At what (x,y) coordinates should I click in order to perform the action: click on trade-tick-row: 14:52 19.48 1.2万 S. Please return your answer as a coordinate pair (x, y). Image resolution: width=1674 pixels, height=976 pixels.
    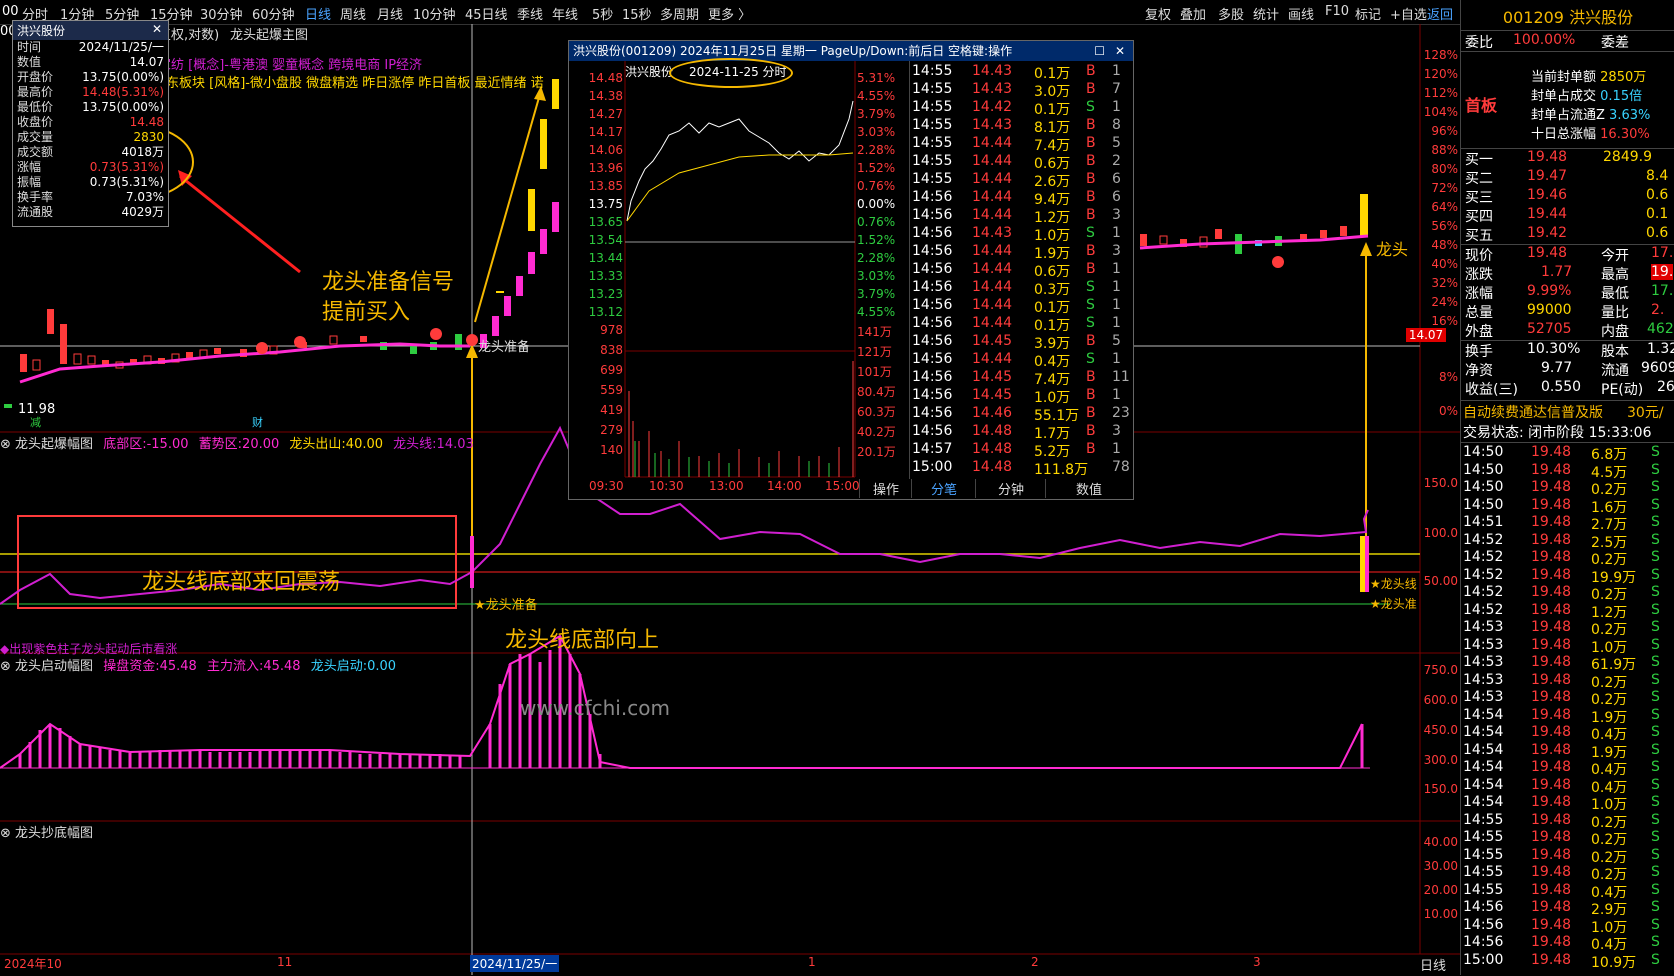
    Looking at the image, I should click on (1561, 611).